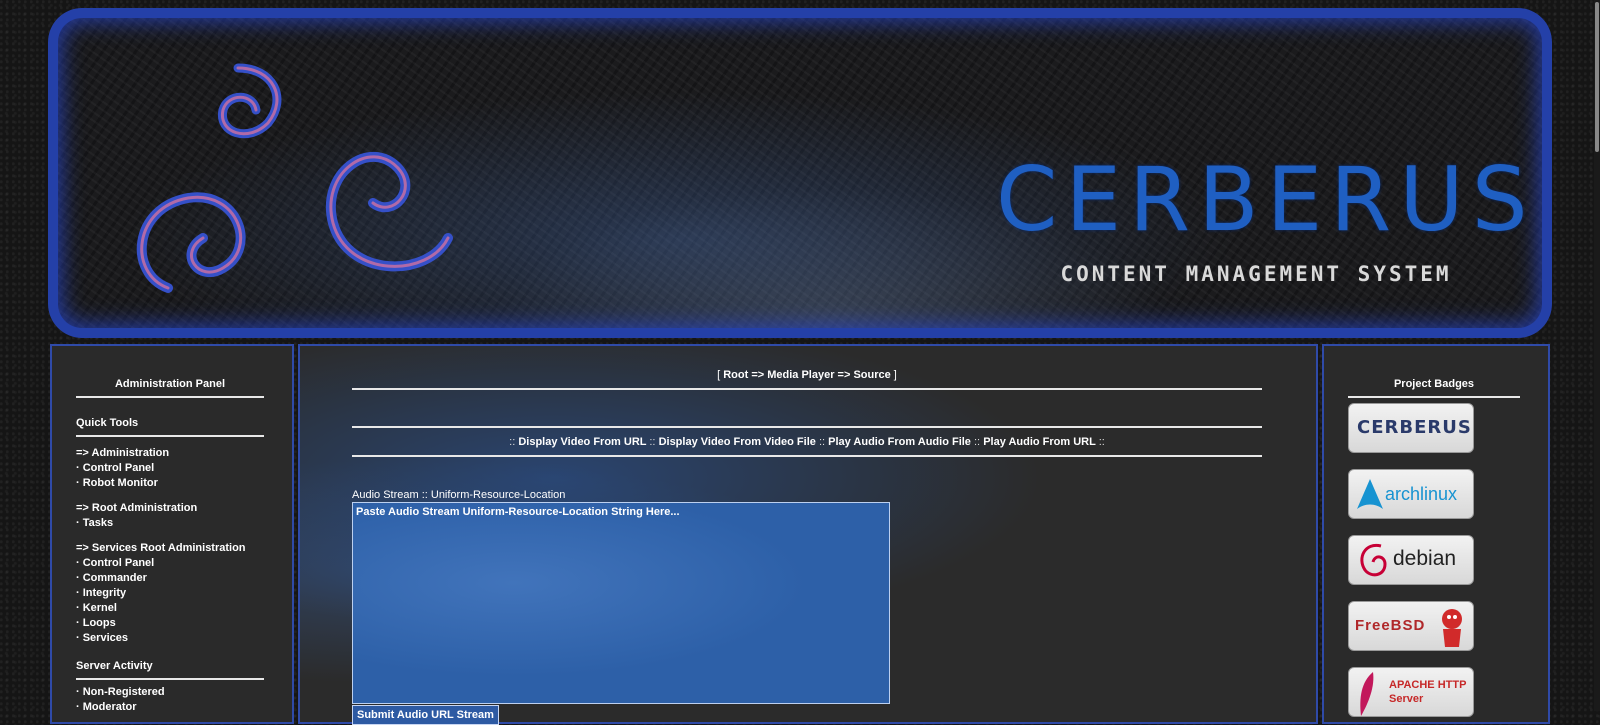 This screenshot has height=725, width=1600. Describe the element at coordinates (1597, 355) in the screenshot. I see `page-scrollbar` at that location.